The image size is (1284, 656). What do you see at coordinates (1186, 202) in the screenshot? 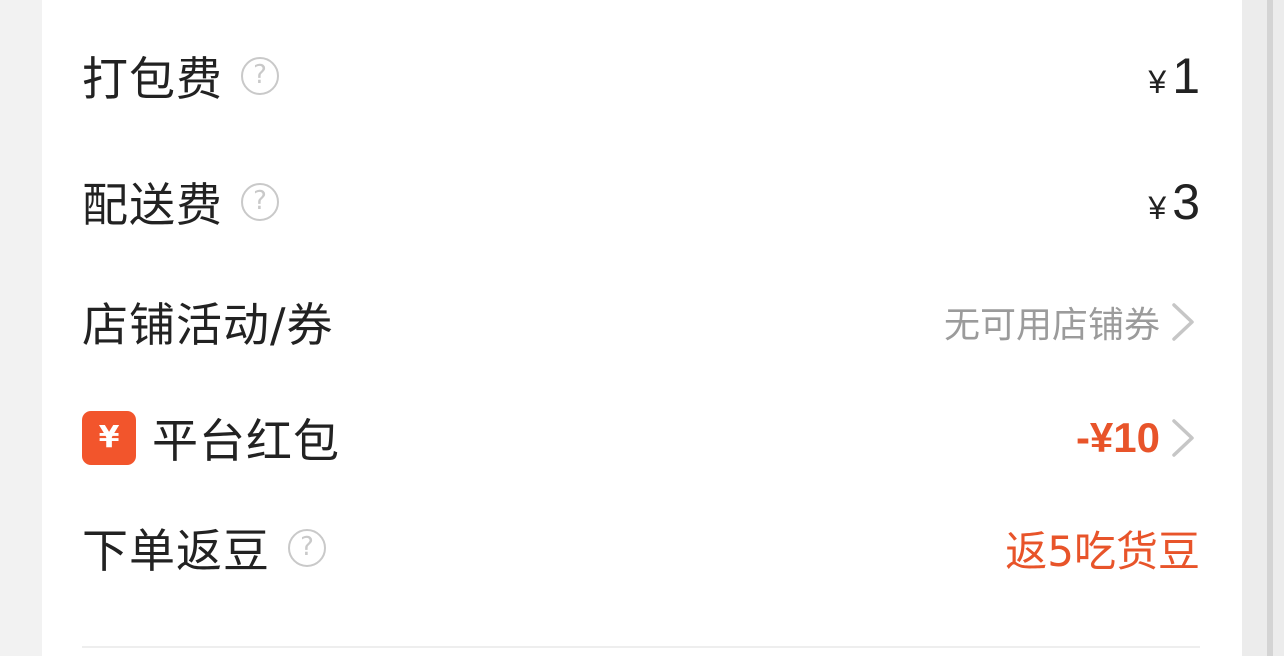
I see `delivery-fee-amount: 3` at bounding box center [1186, 202].